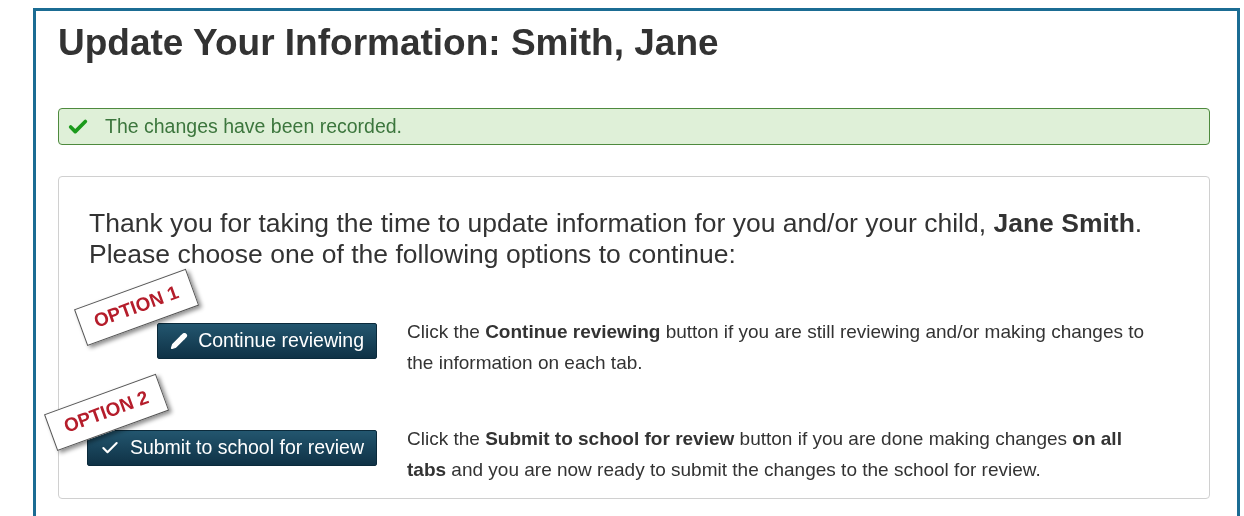 This screenshot has height=516, width=1244. What do you see at coordinates (389, 43) in the screenshot?
I see `page-title: Update Your Information: Smith, Jane` at bounding box center [389, 43].